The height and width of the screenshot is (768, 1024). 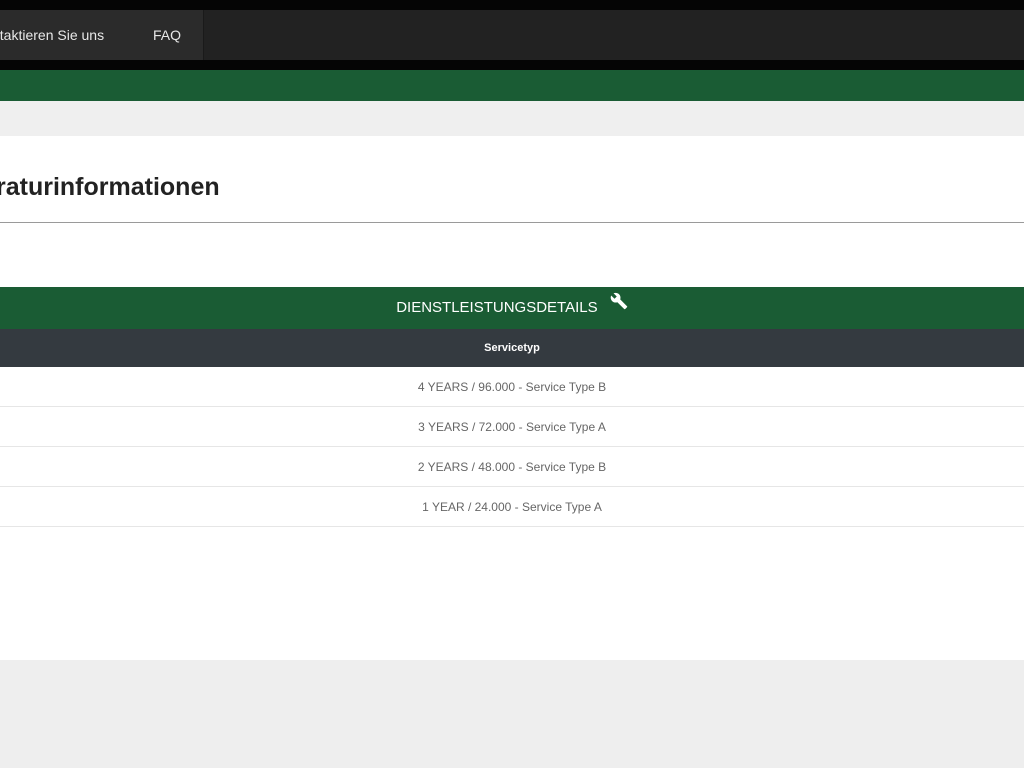 I want to click on service-details-title: DIENSTLEISTUNGSDETAILS, so click(x=497, y=307).